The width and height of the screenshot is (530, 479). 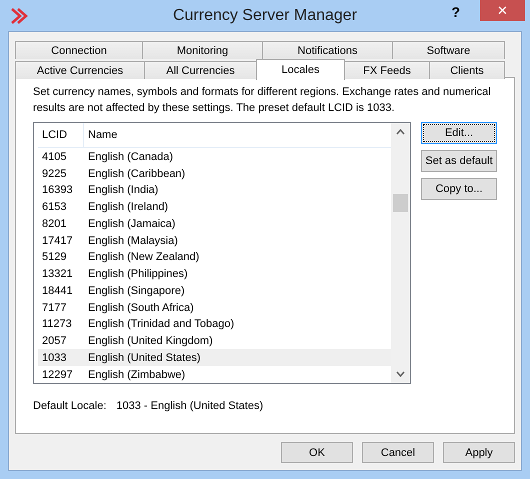 I want to click on name-cell-text: English (United States), so click(x=144, y=358).